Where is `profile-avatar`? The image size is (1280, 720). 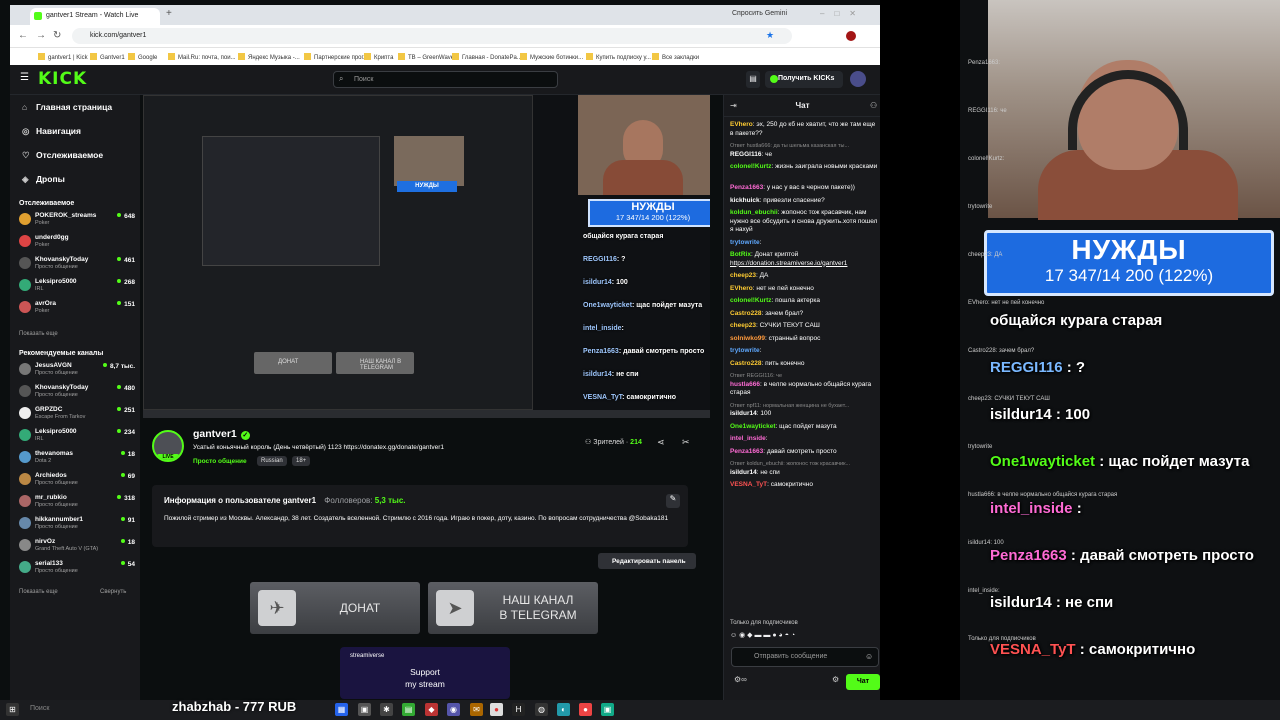
profile-avatar is located at coordinates (851, 36).